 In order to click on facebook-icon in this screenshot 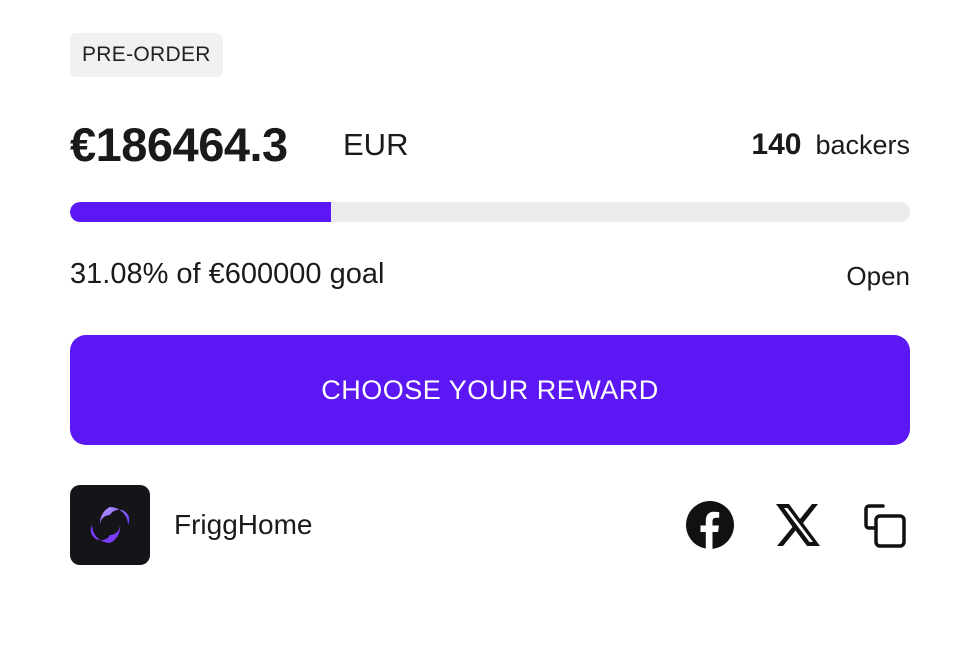, I will do `click(710, 525)`.